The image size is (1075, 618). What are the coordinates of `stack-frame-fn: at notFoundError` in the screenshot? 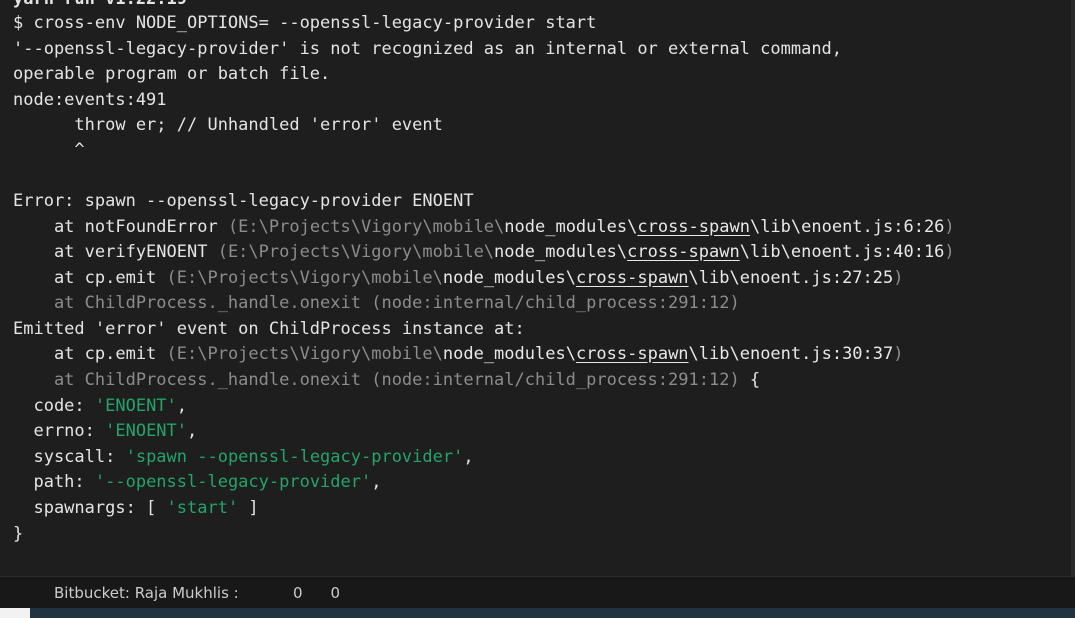 It's located at (120, 227).